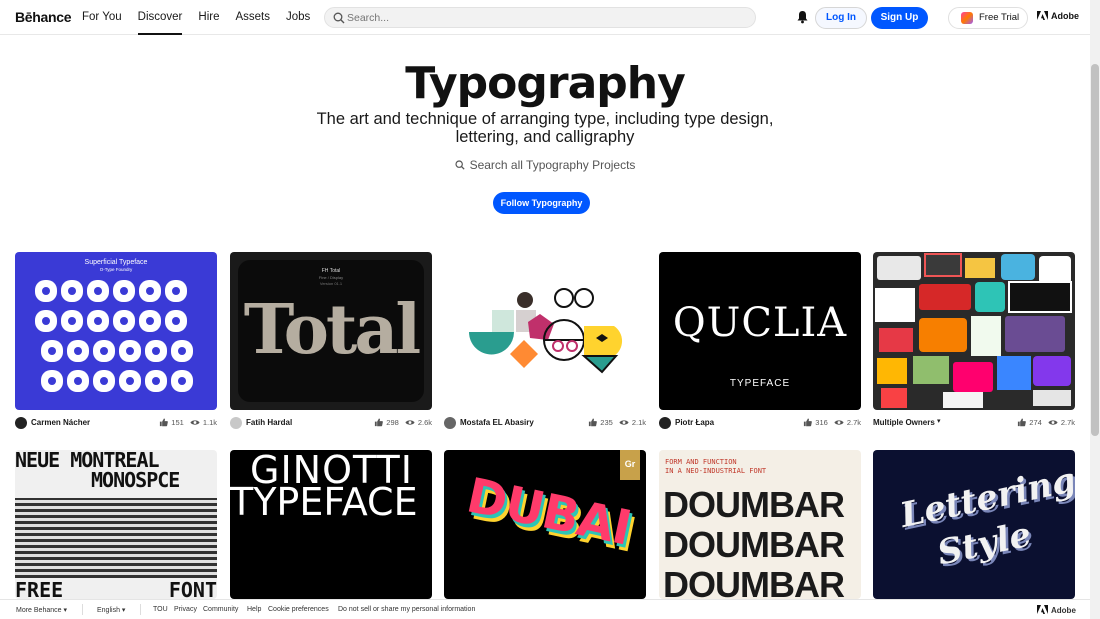 The image size is (1100, 619). Describe the element at coordinates (160, 609) in the screenshot. I see `footer-link-tou: TOU` at that location.